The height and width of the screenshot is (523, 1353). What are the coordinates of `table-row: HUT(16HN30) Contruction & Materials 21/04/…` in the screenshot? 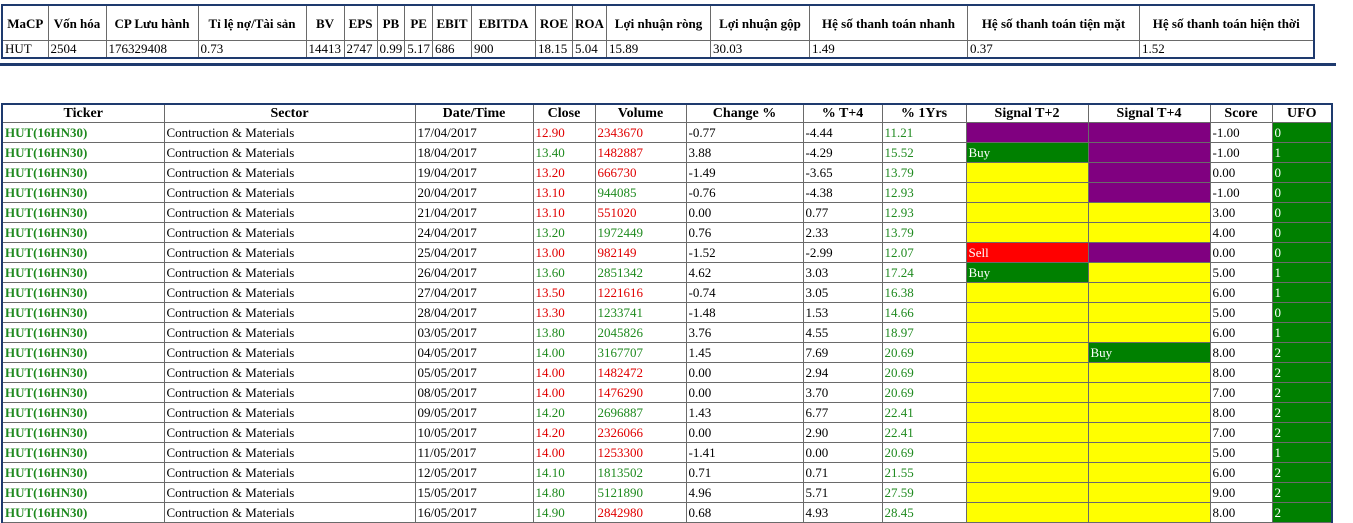 It's located at (667, 212).